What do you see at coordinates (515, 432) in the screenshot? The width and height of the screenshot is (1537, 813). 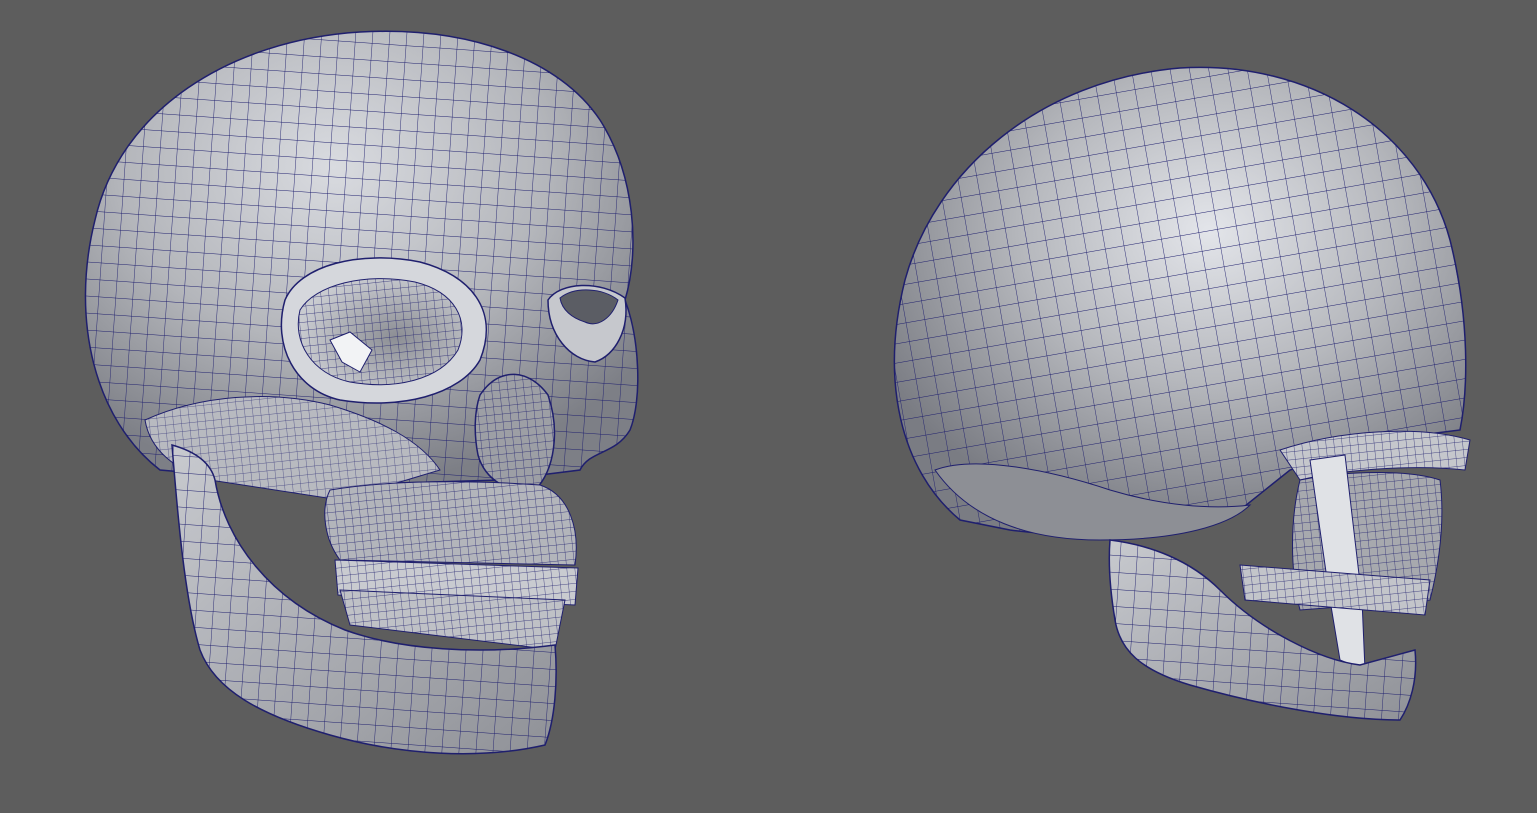 I see `nasal-cavity` at bounding box center [515, 432].